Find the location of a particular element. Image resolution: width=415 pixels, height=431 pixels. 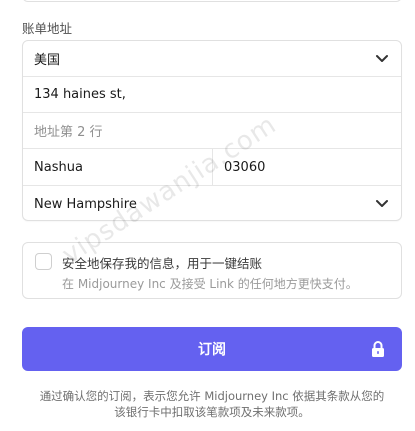

previous-field-edge is located at coordinates (212, 1).